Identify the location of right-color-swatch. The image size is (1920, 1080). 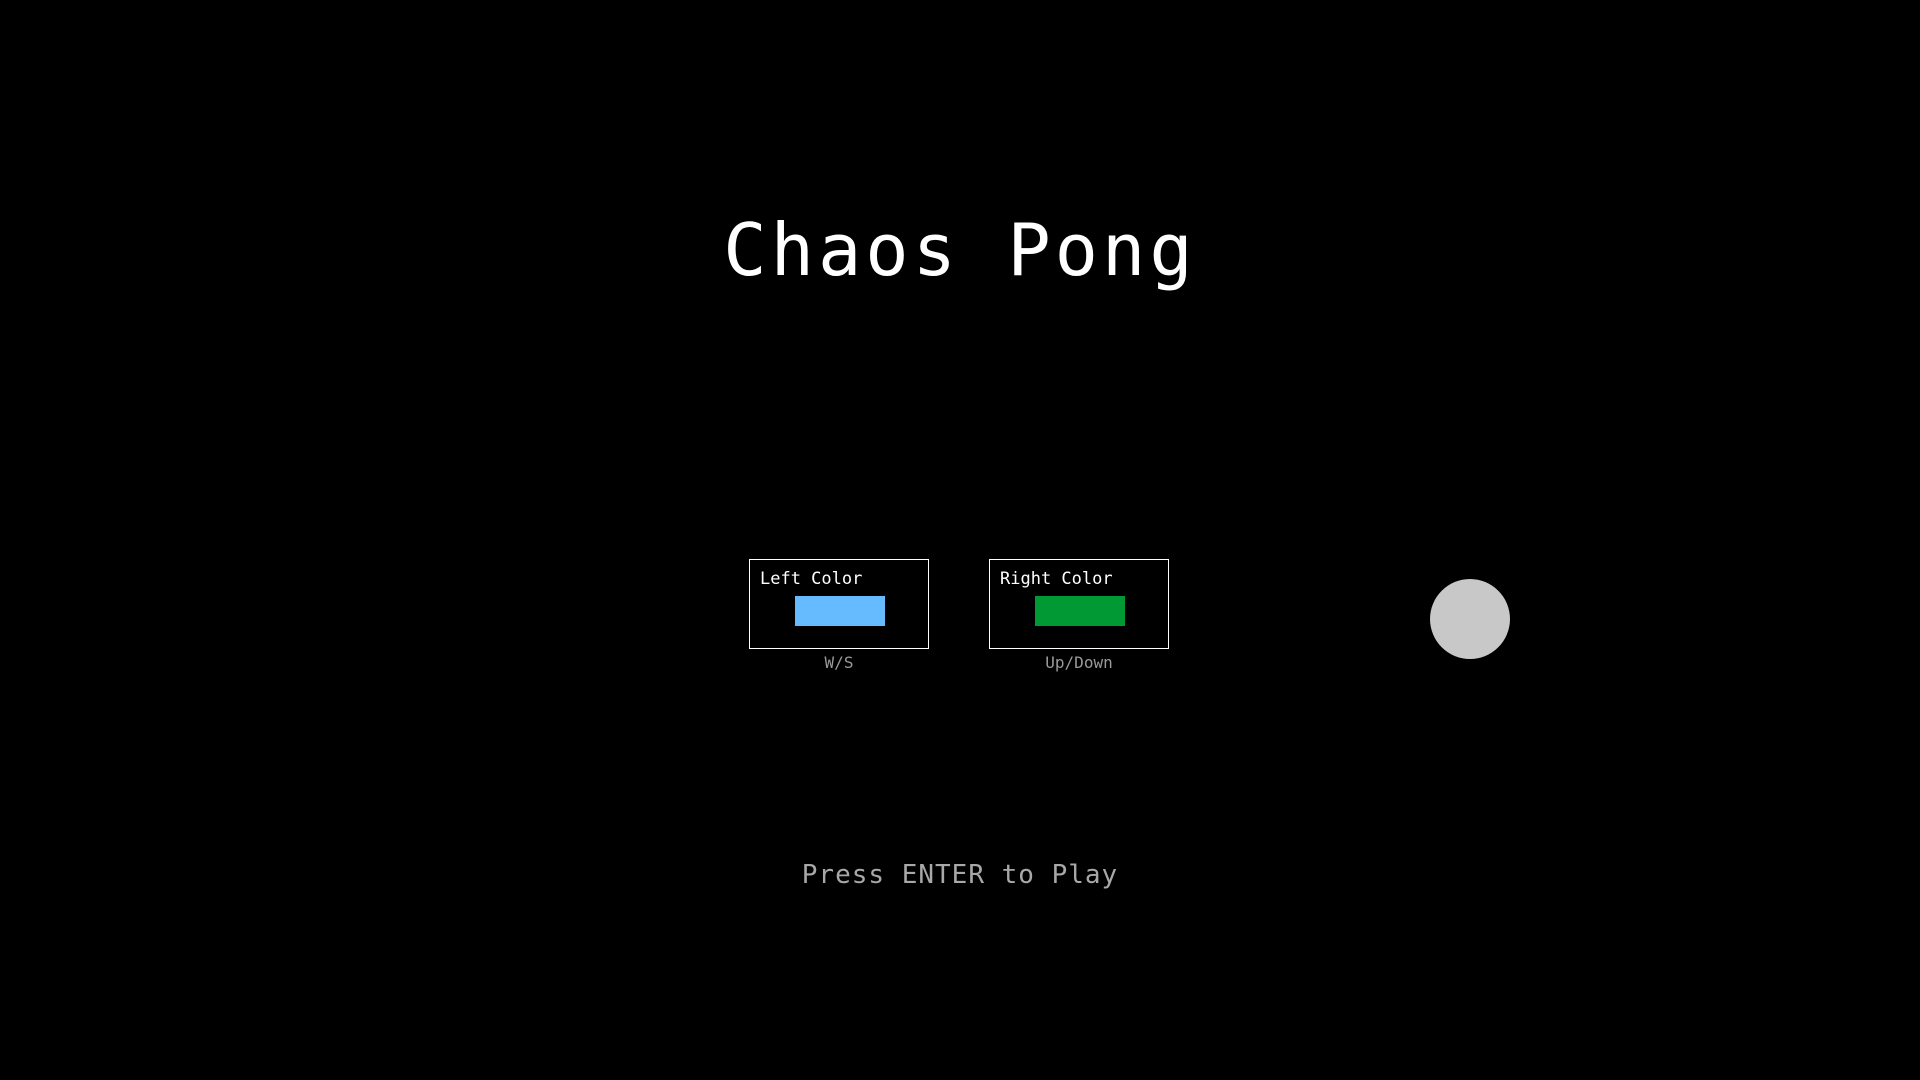
(1080, 611).